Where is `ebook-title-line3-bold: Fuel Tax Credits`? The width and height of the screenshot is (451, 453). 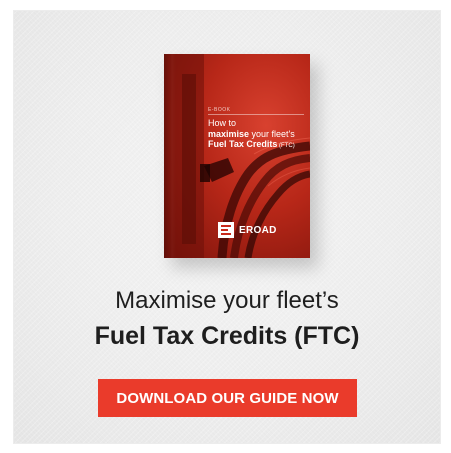 ebook-title-line3-bold: Fuel Tax Credits is located at coordinates (243, 144).